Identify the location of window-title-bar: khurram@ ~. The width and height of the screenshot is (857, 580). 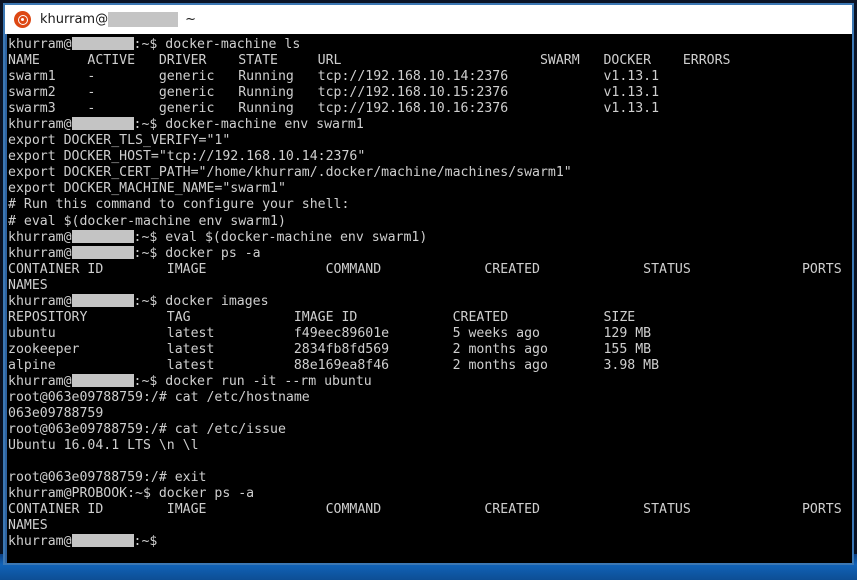
(428, 19).